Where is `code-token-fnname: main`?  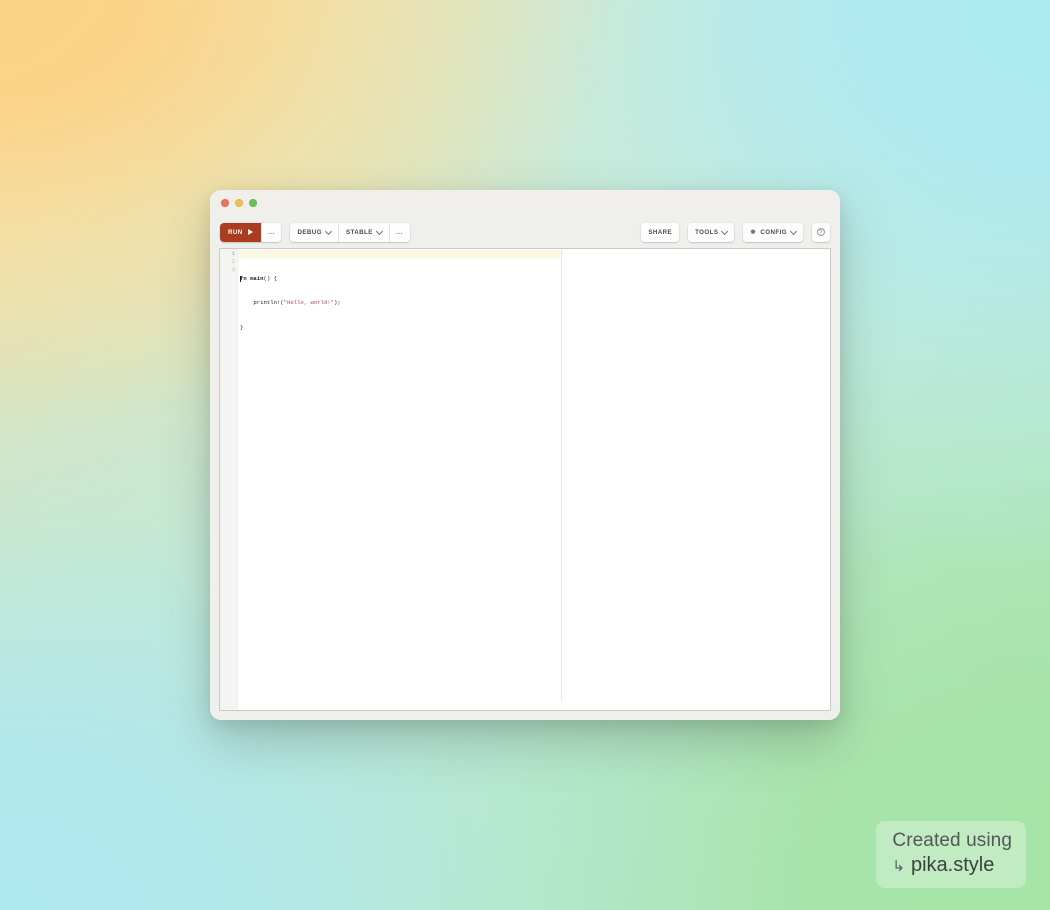 code-token-fnname: main is located at coordinates (257, 278).